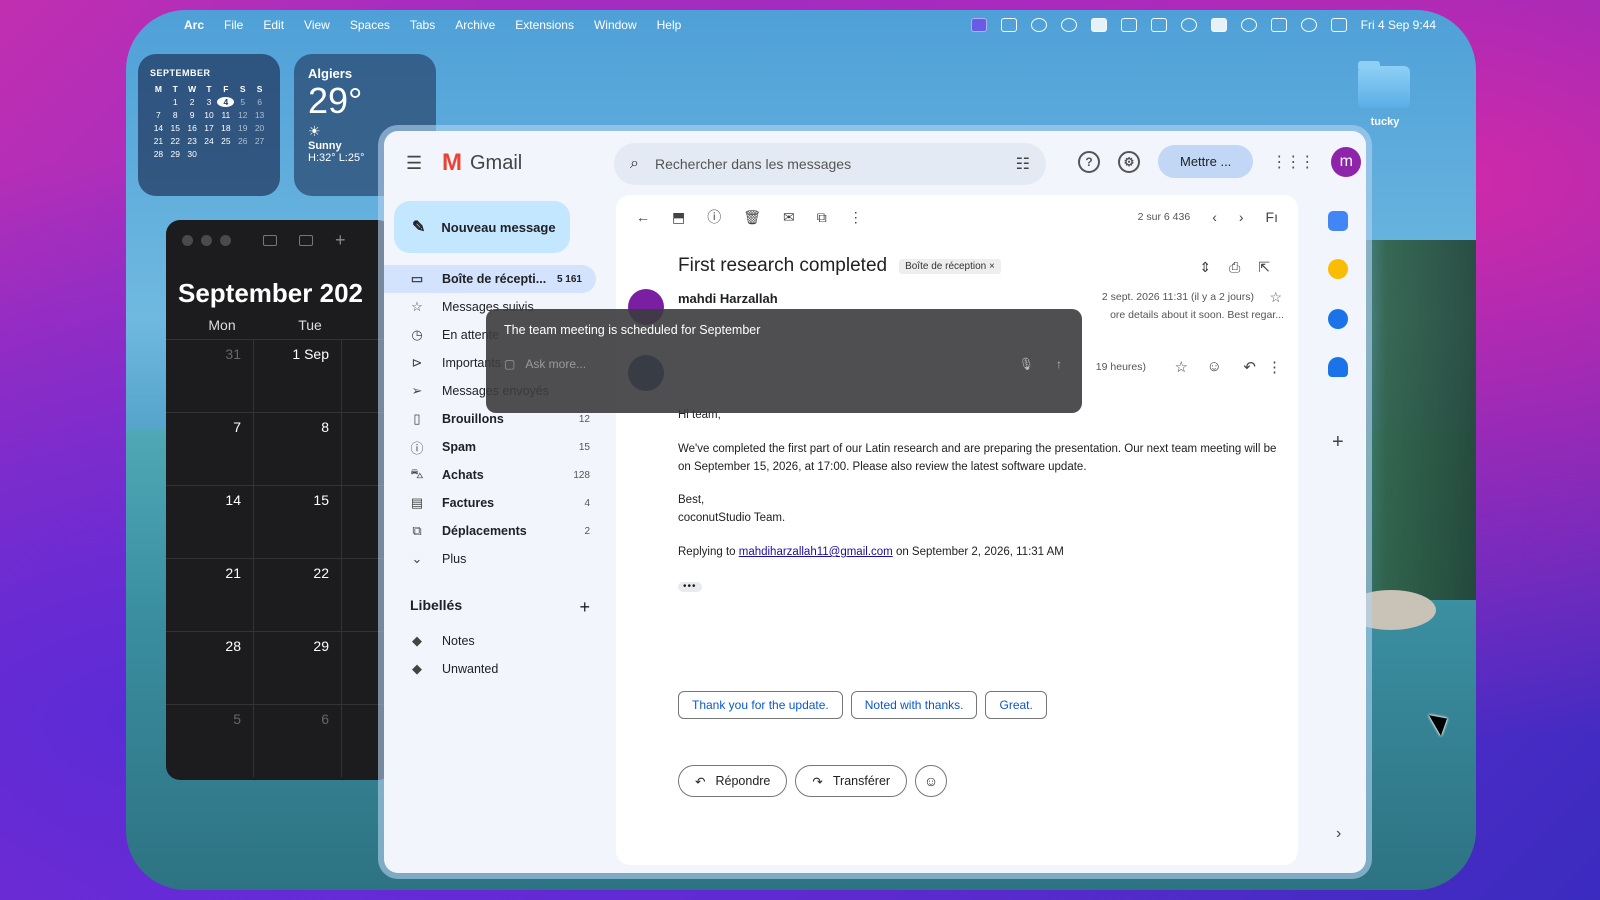  I want to click on menu-view: View, so click(317, 25).